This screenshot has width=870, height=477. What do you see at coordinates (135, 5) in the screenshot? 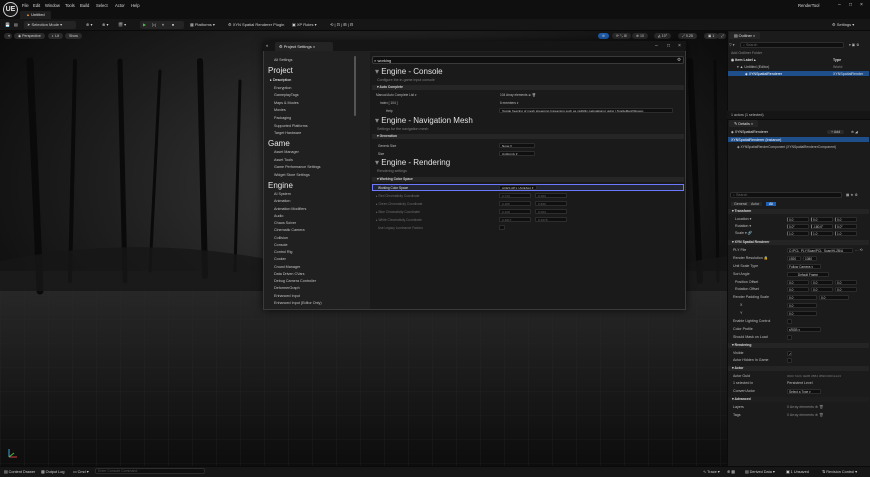
I see `menu-help: Help` at bounding box center [135, 5].